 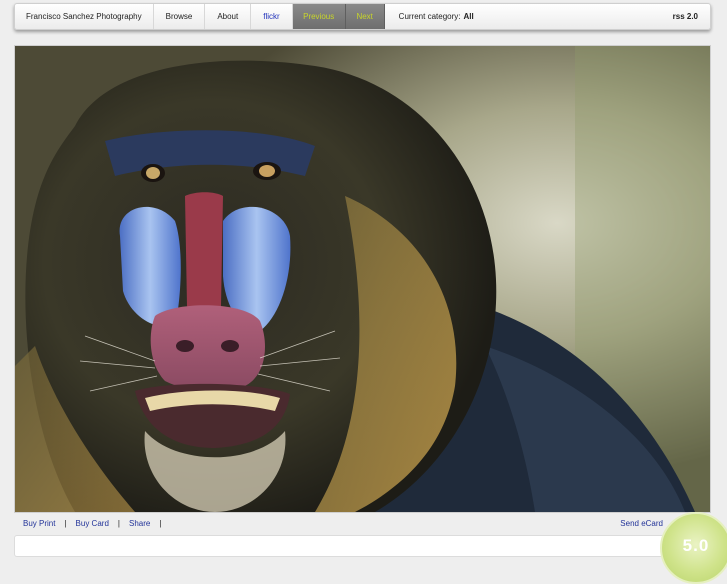 What do you see at coordinates (39, 523) in the screenshot?
I see `buy-print-link: Buy Print` at bounding box center [39, 523].